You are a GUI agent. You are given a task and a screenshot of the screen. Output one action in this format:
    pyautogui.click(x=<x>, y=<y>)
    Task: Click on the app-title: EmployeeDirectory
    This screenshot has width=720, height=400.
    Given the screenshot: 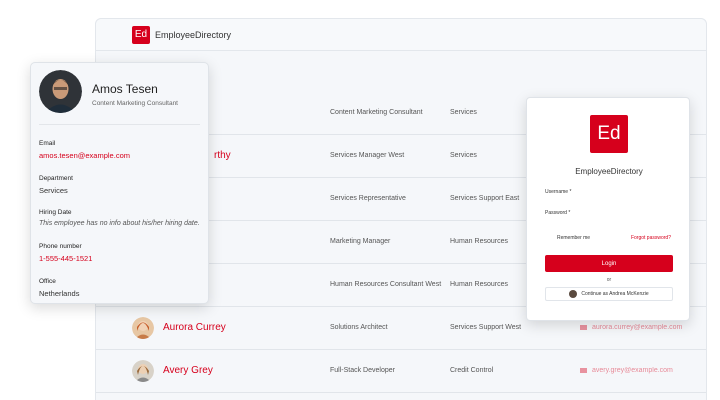 What is the action you would take?
    pyautogui.click(x=193, y=34)
    